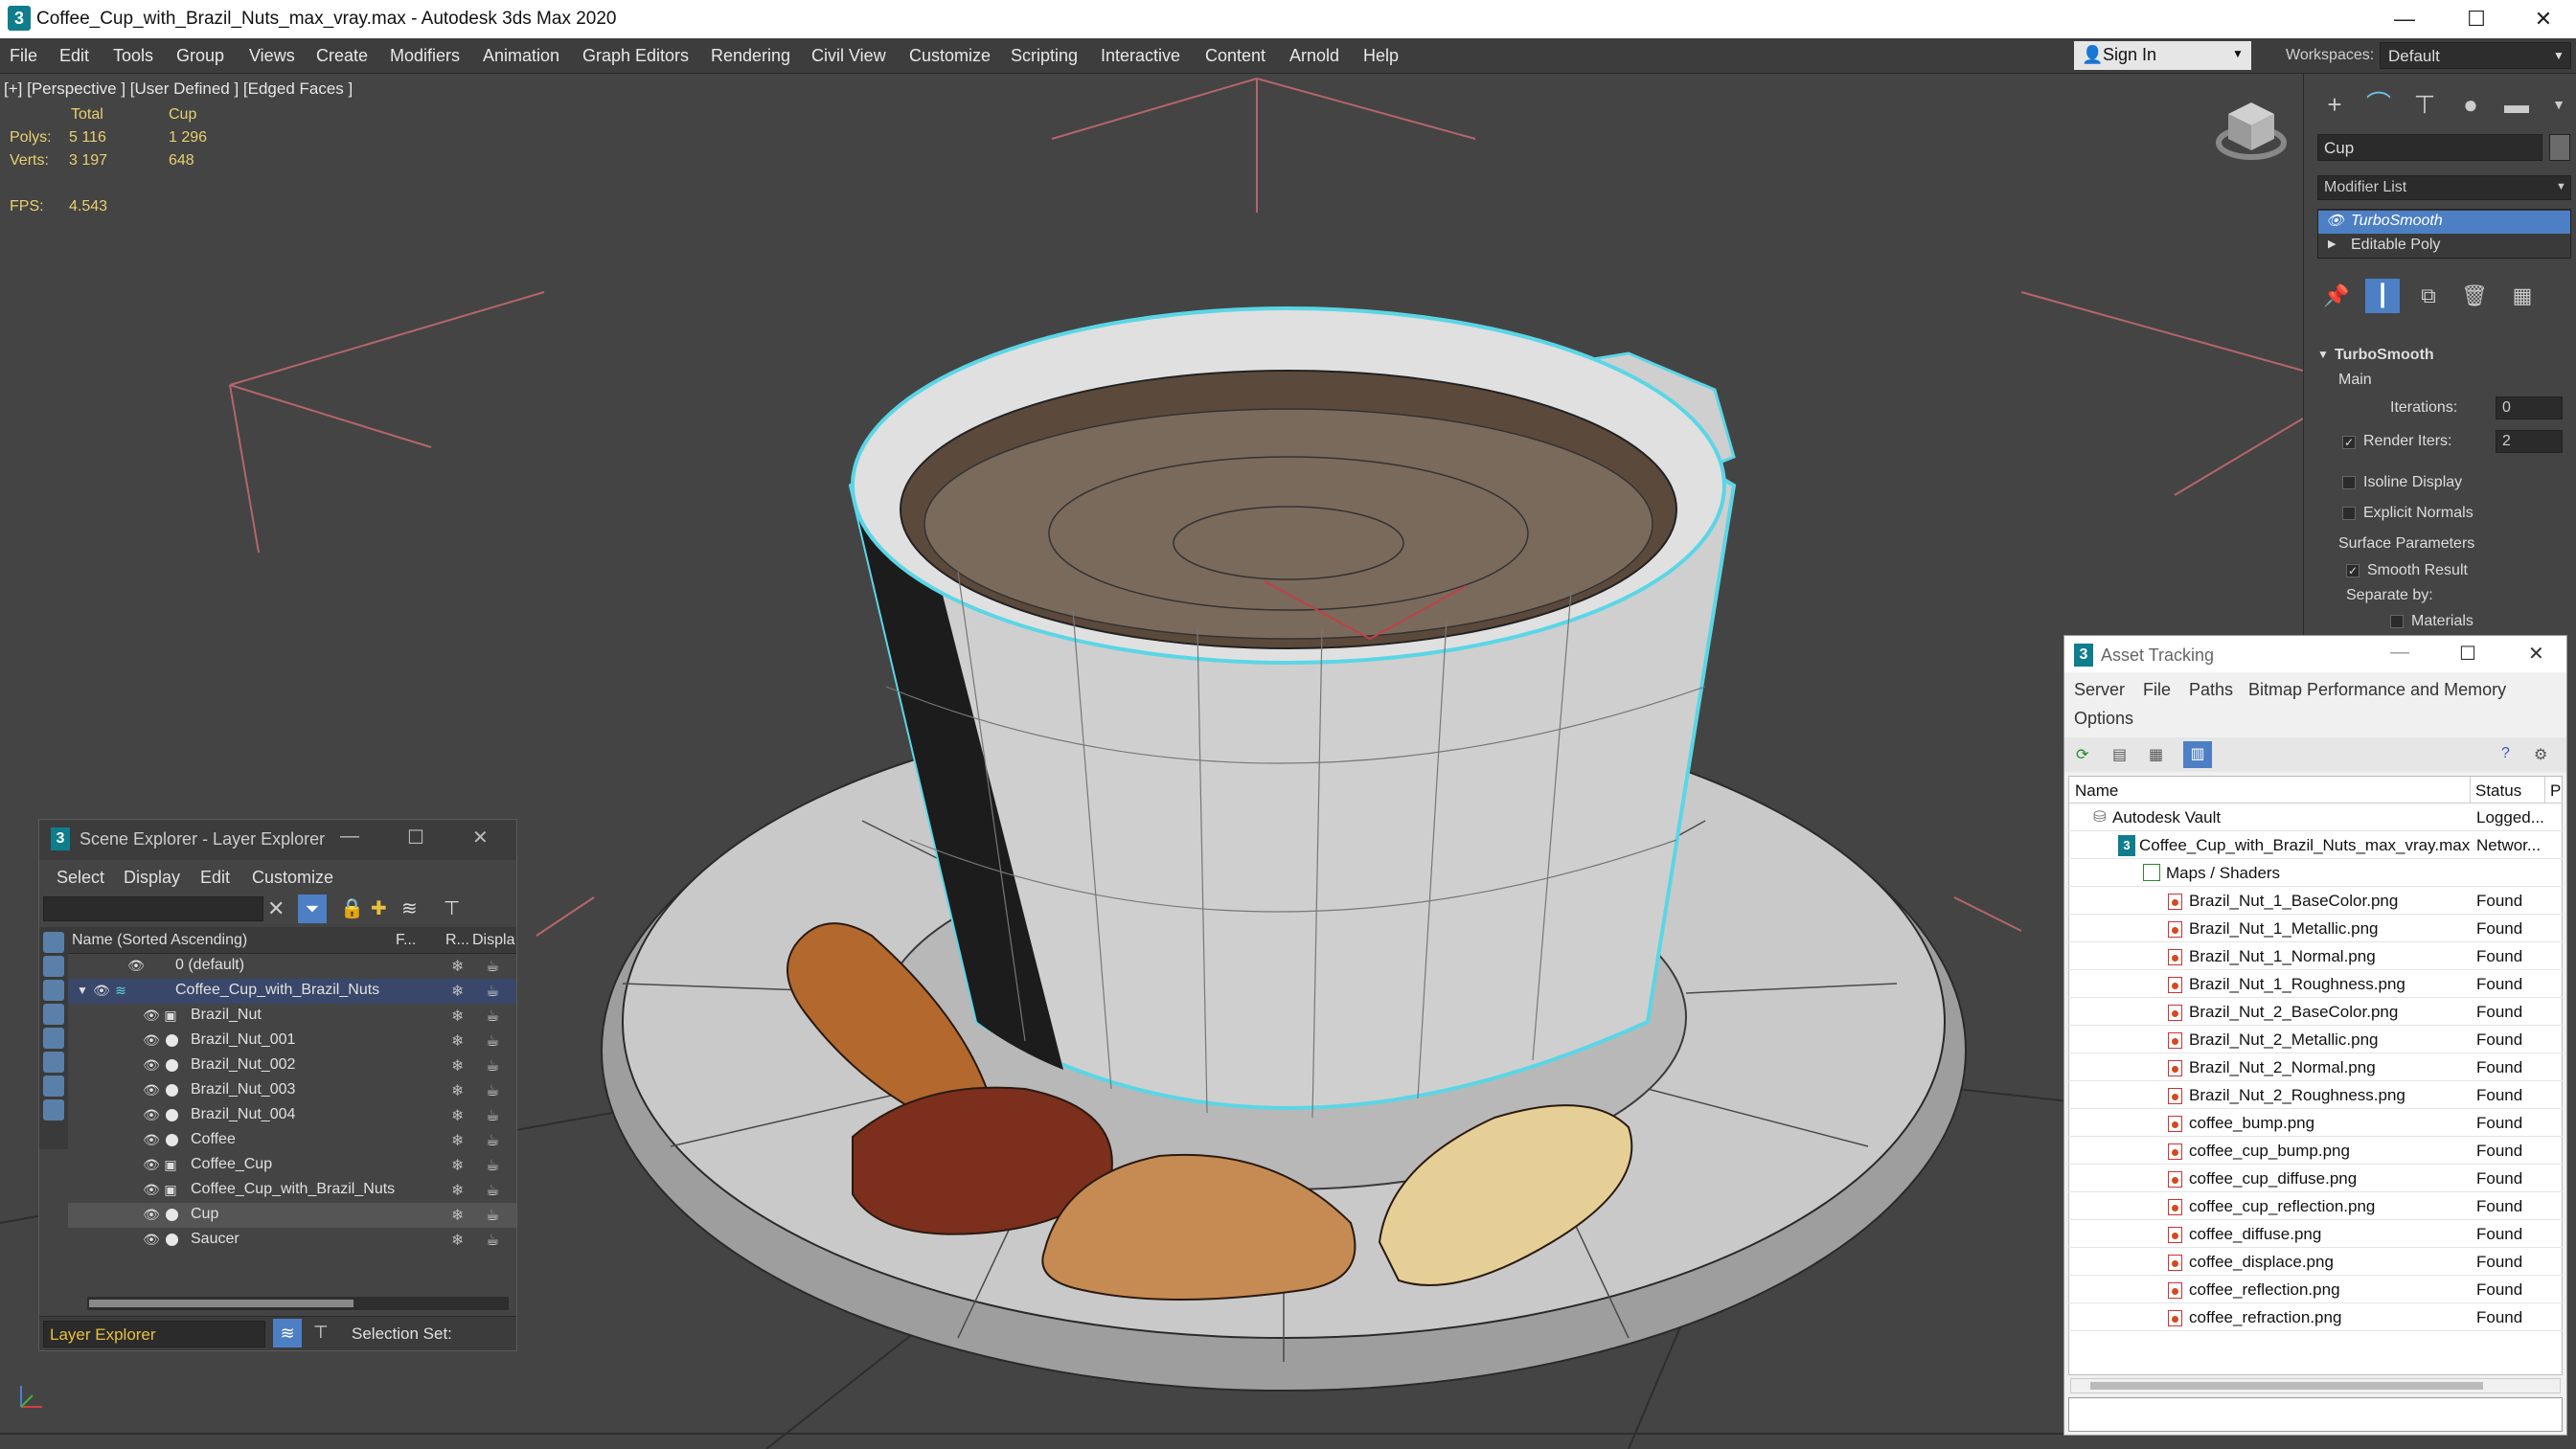 Image resolution: width=2576 pixels, height=1449 pixels. I want to click on table-row: coffee_bump.png Found, so click(2315, 1123).